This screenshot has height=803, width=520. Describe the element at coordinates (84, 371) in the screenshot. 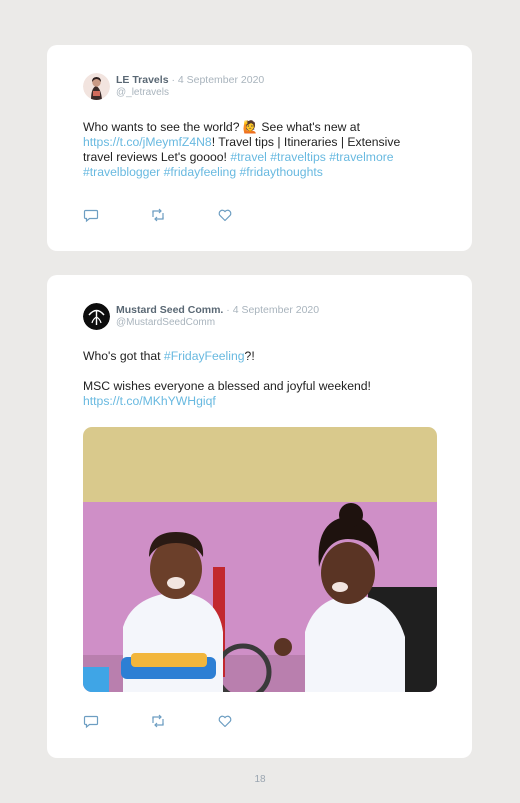

I see `tweet-text-segment` at that location.